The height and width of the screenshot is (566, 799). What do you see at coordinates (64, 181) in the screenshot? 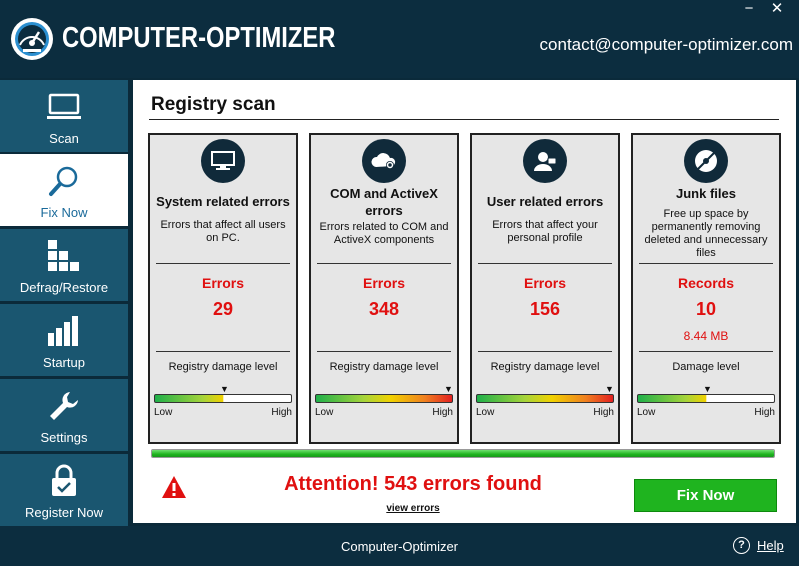
I see `magnifier-icon` at bounding box center [64, 181].